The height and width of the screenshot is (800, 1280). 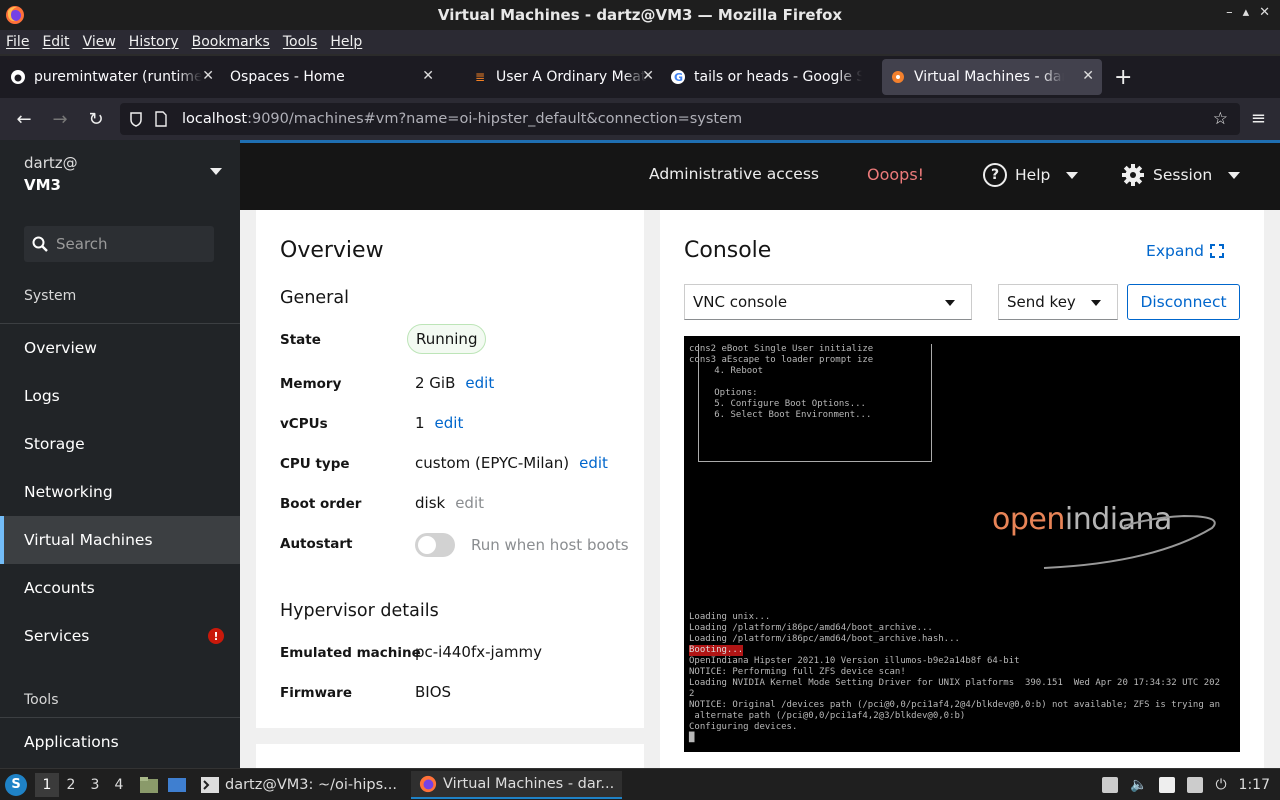 What do you see at coordinates (1129, 541) in the screenshot?
I see `openindiana-swoosh-icon` at bounding box center [1129, 541].